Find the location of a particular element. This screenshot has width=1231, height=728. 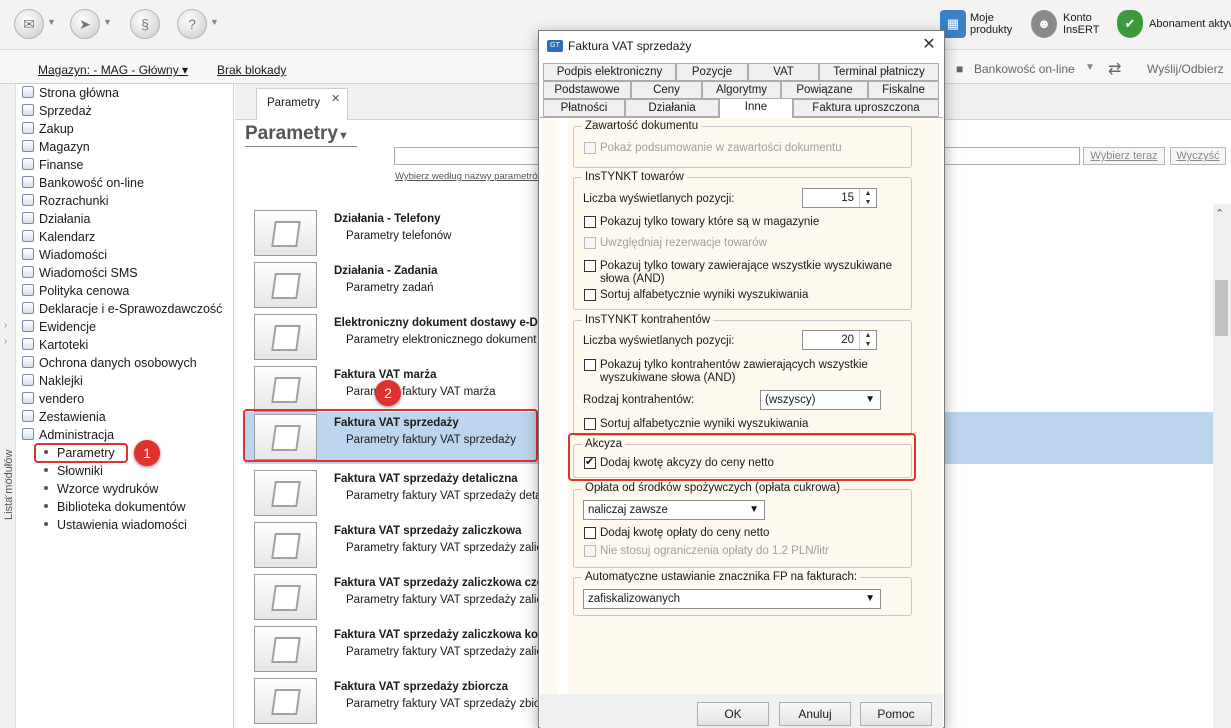

my-products-label: Moje produkty is located at coordinates (991, 24).